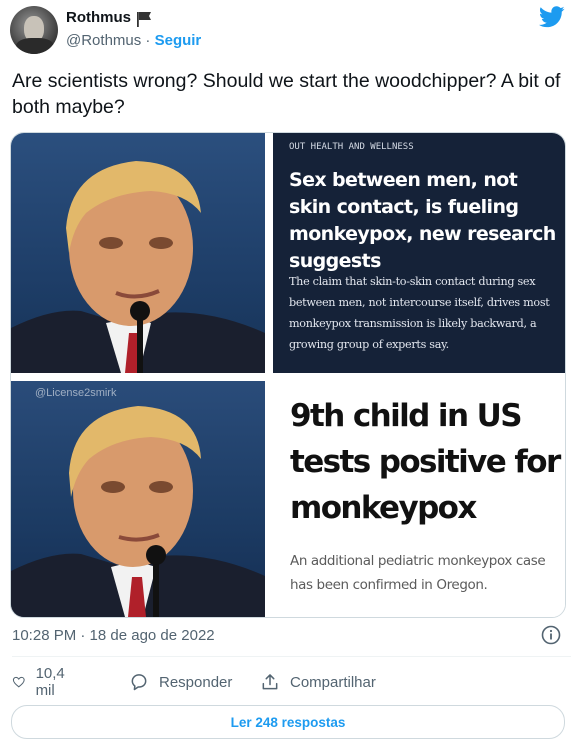 The image size is (583, 750). What do you see at coordinates (103, 40) in the screenshot?
I see `user-handle: @Rothmus` at bounding box center [103, 40].